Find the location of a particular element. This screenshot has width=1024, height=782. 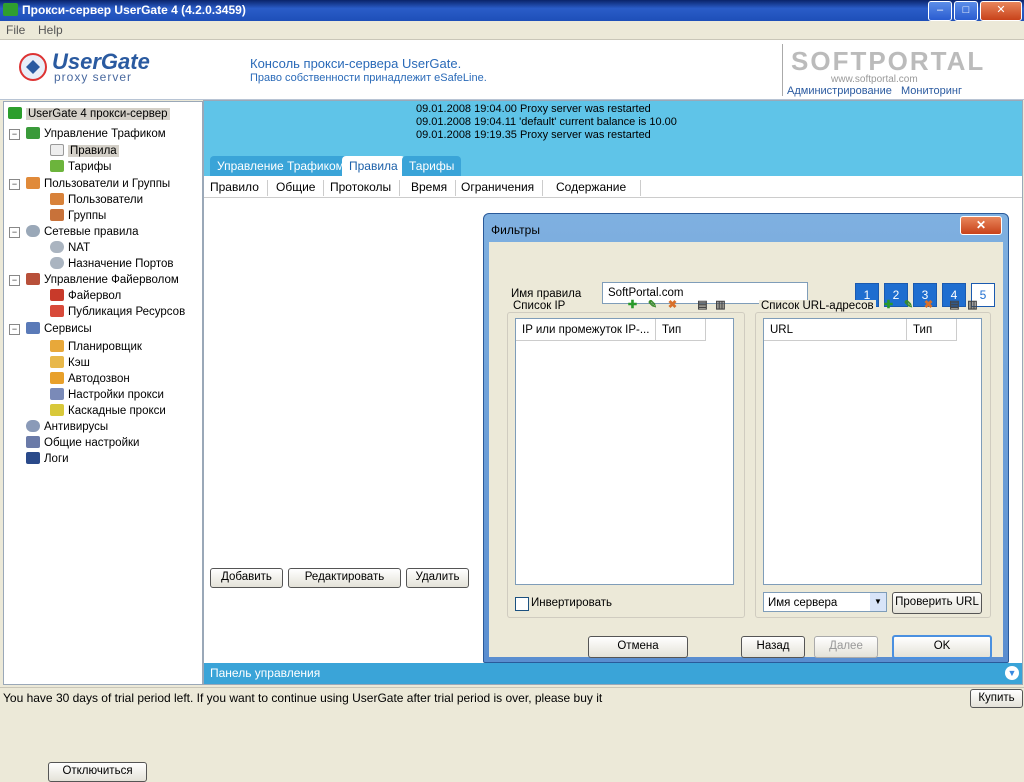

disconnect-button: Отключиться is located at coordinates (97, 772).